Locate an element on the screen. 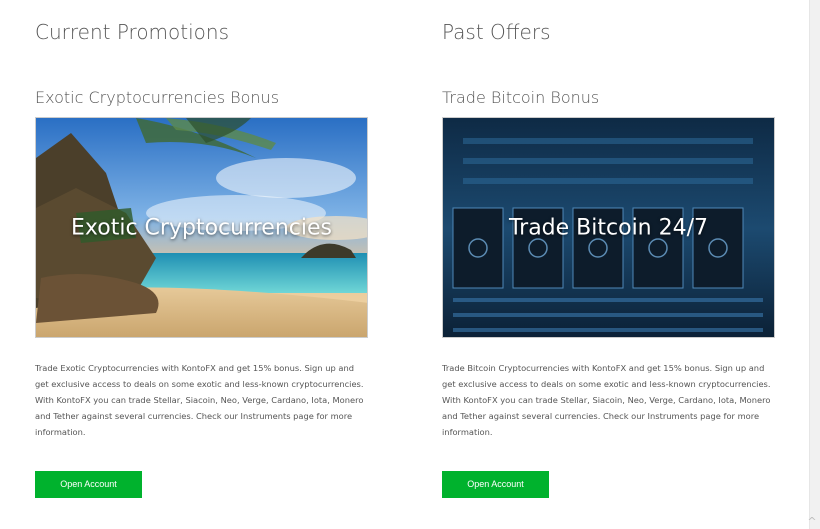  current-promotions-heading: Current Promotions is located at coordinates (132, 32).